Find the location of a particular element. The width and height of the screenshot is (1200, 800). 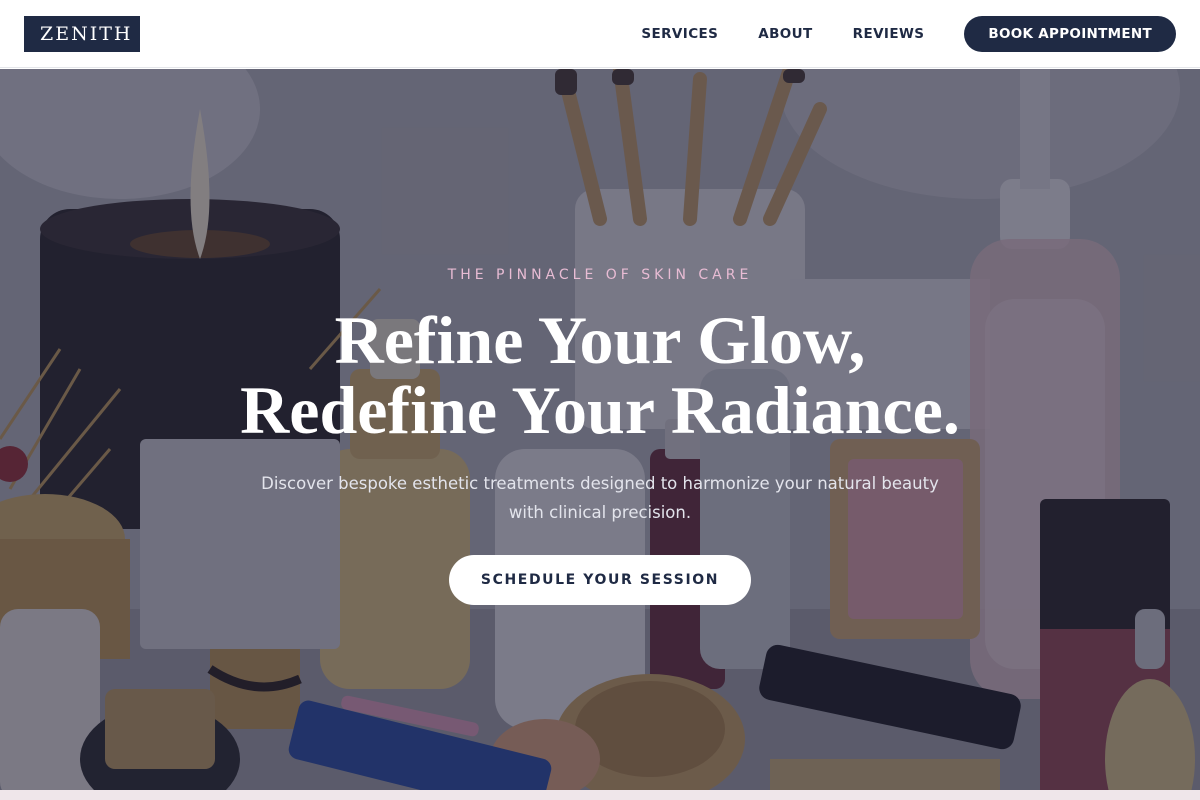

schedule-session-button: SCHEDULE YOUR SESSION is located at coordinates (600, 580).